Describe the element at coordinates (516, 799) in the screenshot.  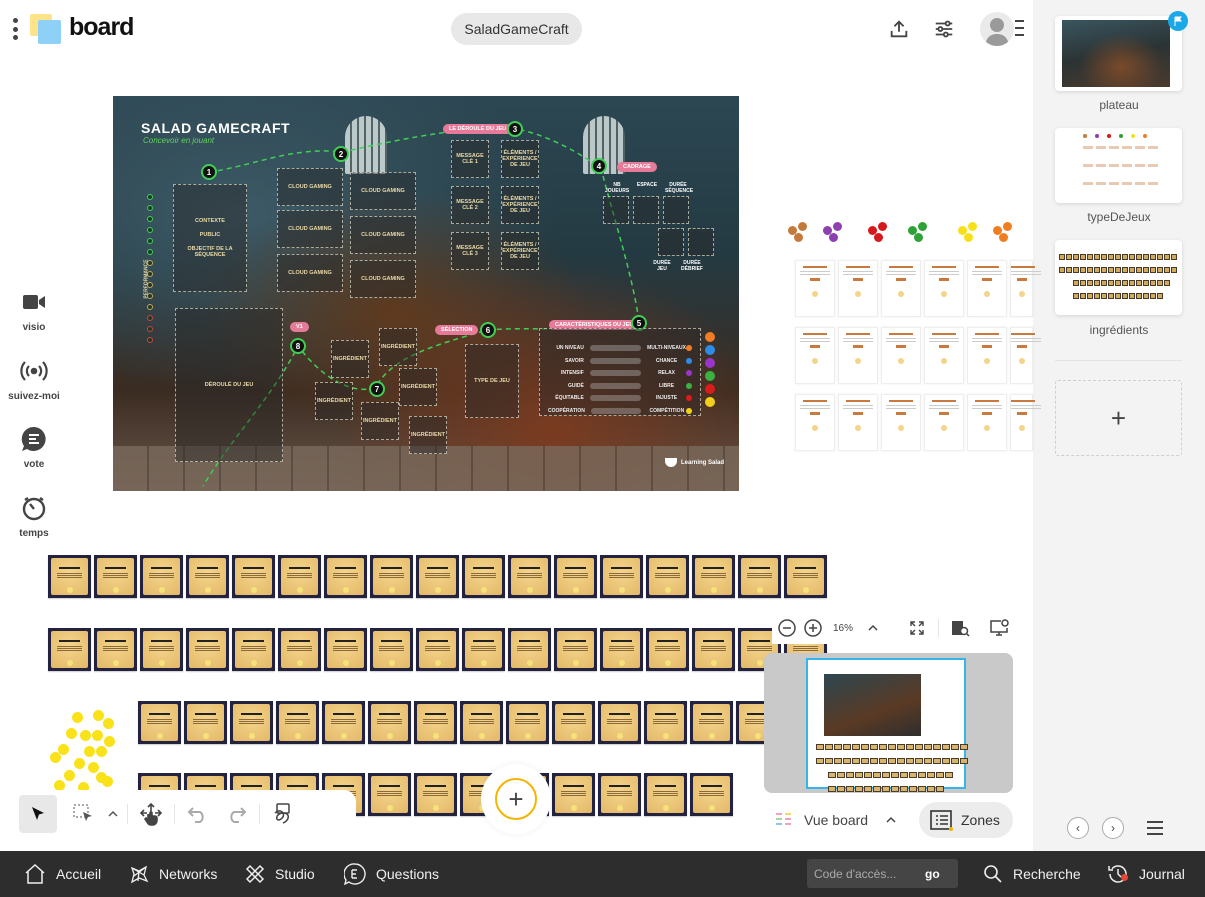
I see `add-button: +` at that location.